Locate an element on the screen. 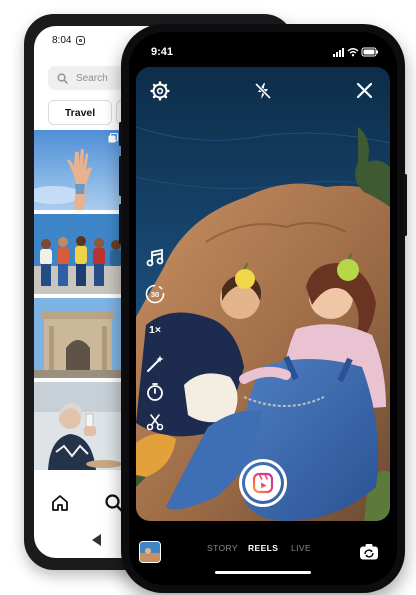 This screenshot has width=416, height=595. explore-post-woman is located at coordinates (78, 426).